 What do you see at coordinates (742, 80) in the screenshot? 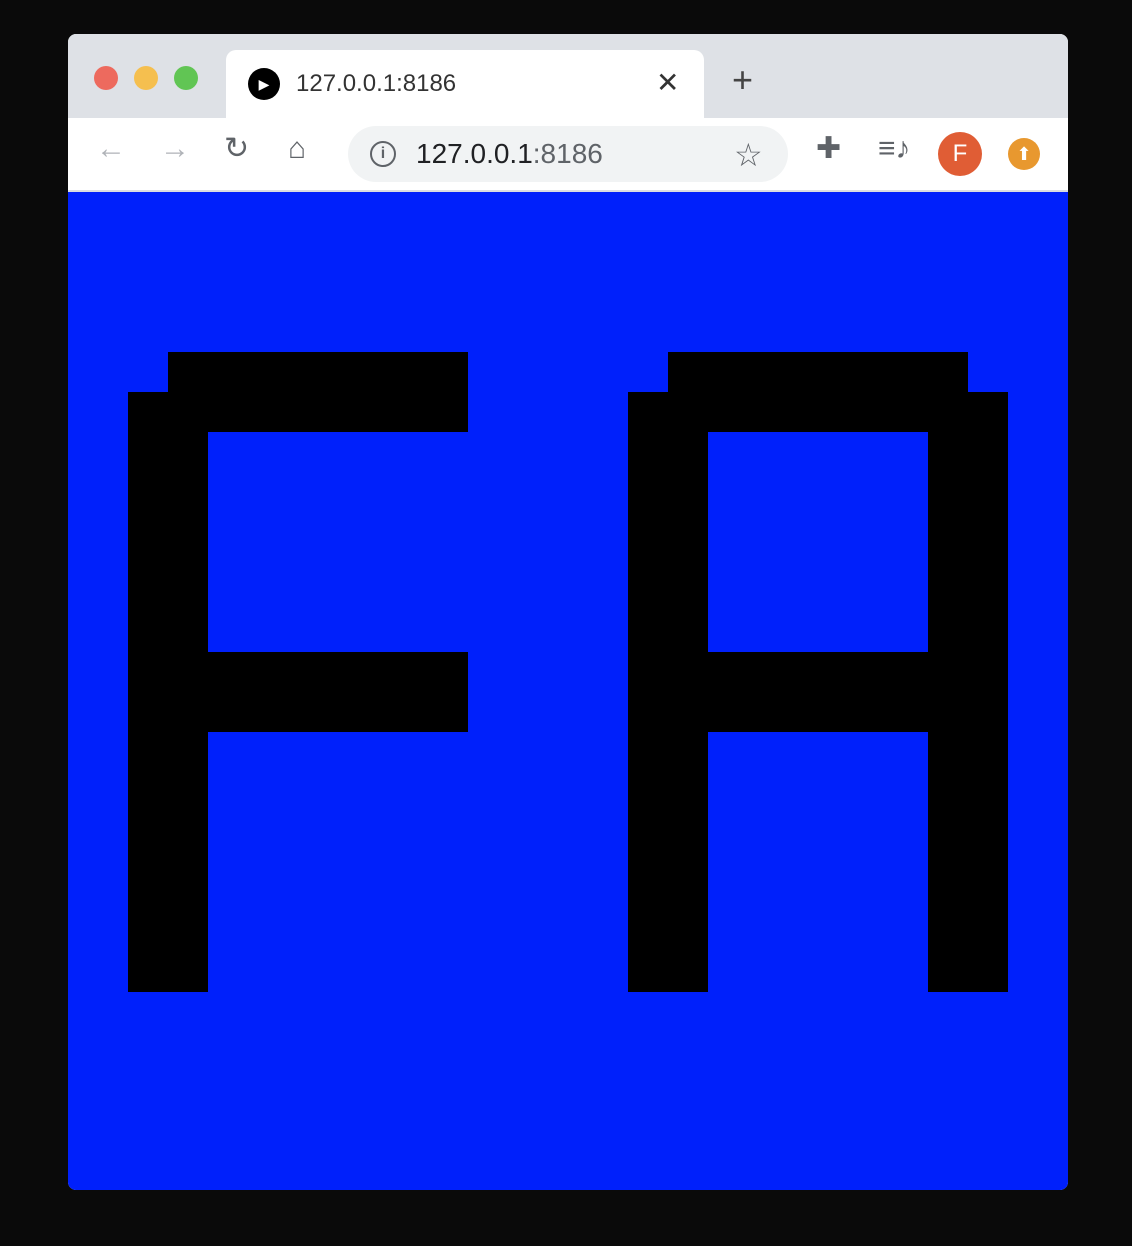
I see `new-tab-button: +` at bounding box center [742, 80].